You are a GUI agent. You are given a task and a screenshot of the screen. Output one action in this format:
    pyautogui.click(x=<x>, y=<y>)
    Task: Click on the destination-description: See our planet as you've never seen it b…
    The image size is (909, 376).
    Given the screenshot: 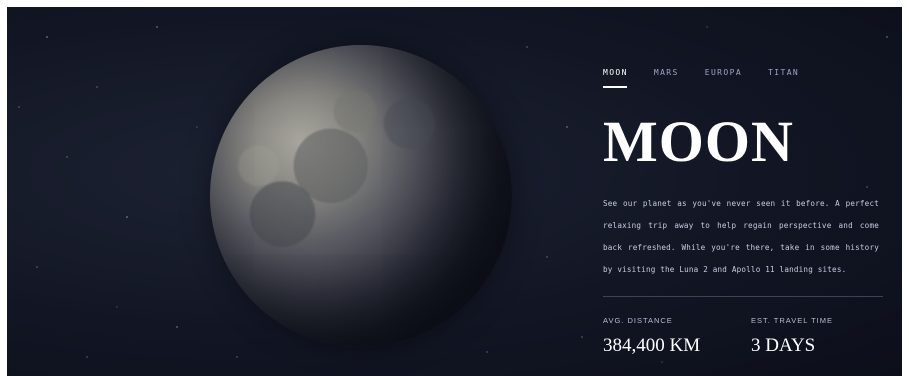 What is the action you would take?
    pyautogui.click(x=741, y=236)
    